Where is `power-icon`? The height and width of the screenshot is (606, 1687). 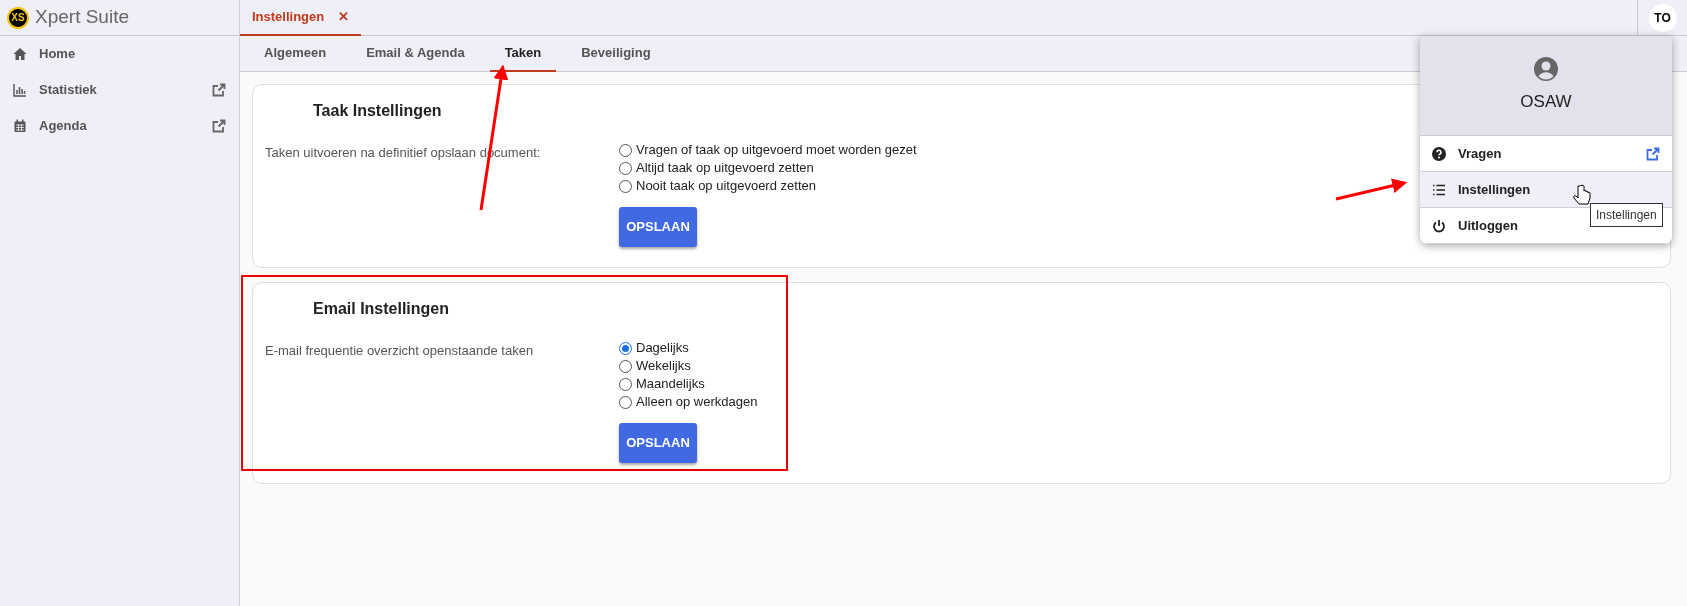
power-icon is located at coordinates (1439, 225).